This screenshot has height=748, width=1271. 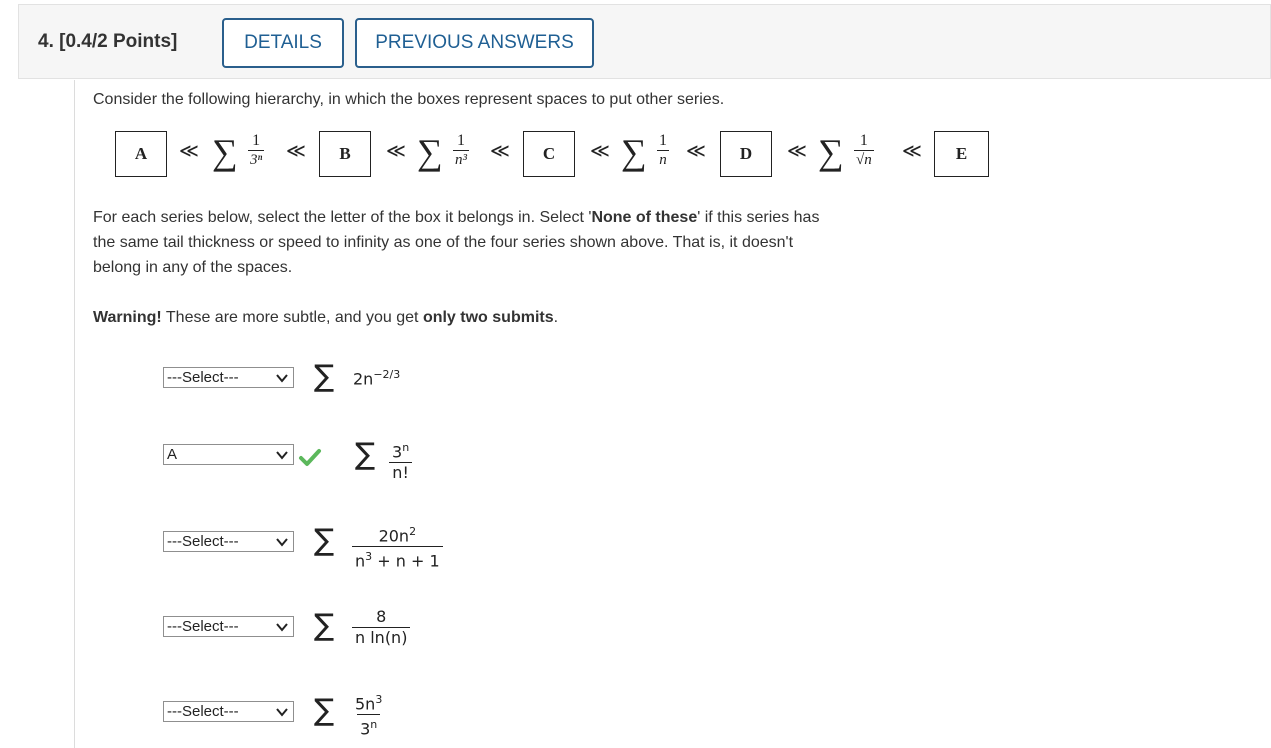 What do you see at coordinates (400, 472) in the screenshot?
I see `fraction-denominator: n!` at bounding box center [400, 472].